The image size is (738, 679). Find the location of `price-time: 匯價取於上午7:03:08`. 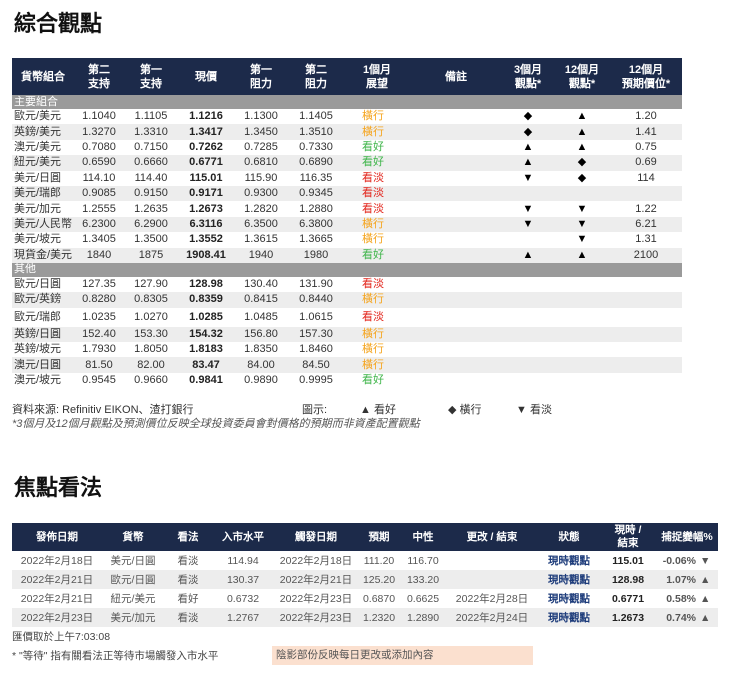

price-time: 匯價取於上午7:03:08 is located at coordinates (61, 637).